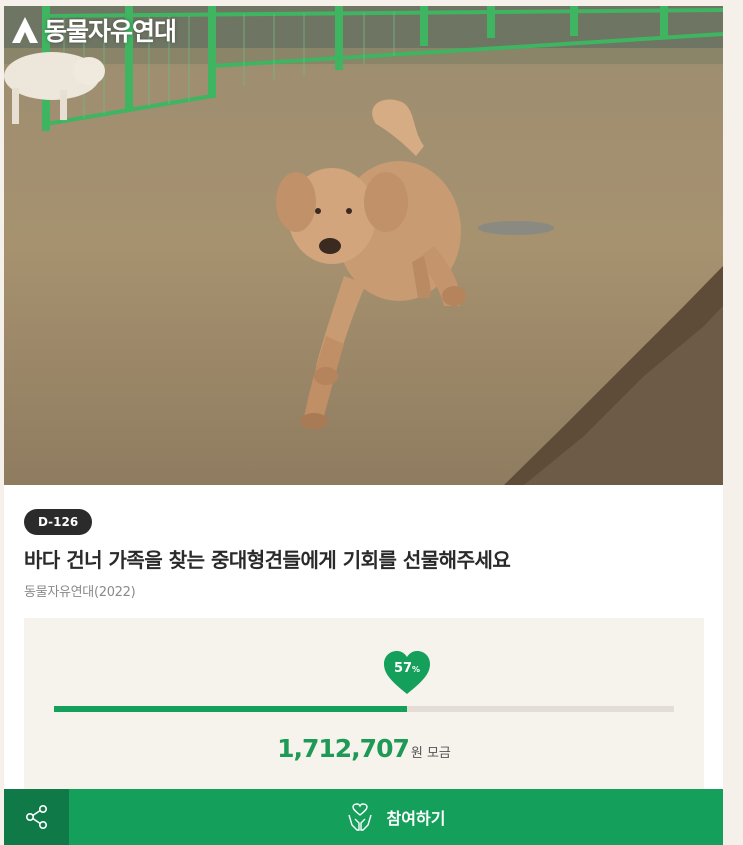  I want to click on progress-track, so click(364, 709).